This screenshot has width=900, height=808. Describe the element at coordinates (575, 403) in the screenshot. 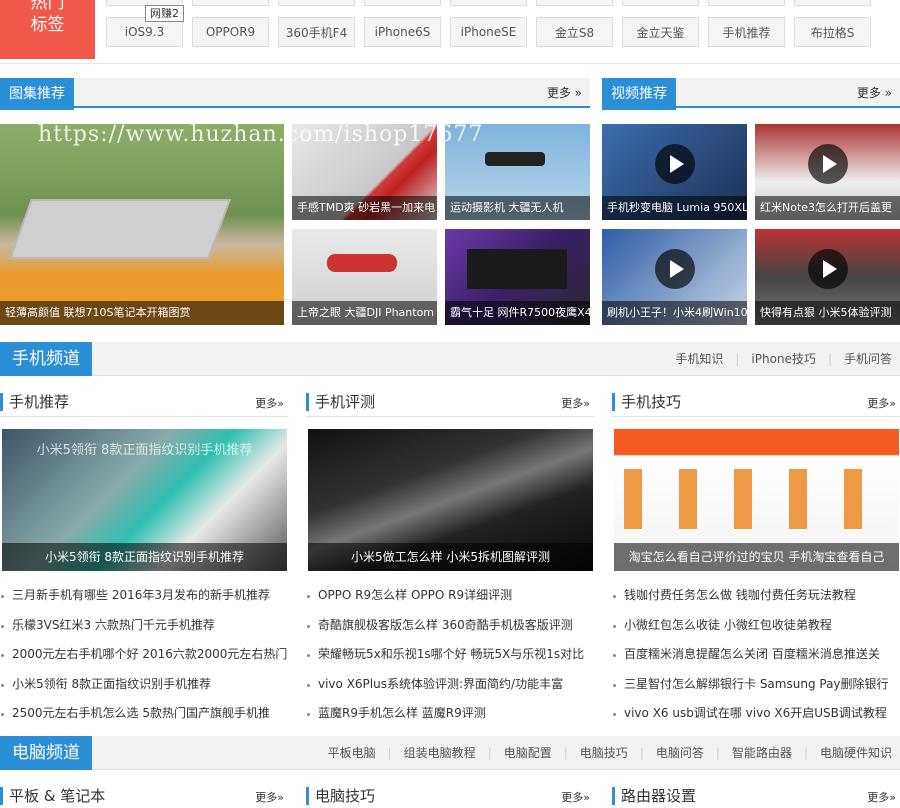

I see `phone-review-more: 更多»` at that location.